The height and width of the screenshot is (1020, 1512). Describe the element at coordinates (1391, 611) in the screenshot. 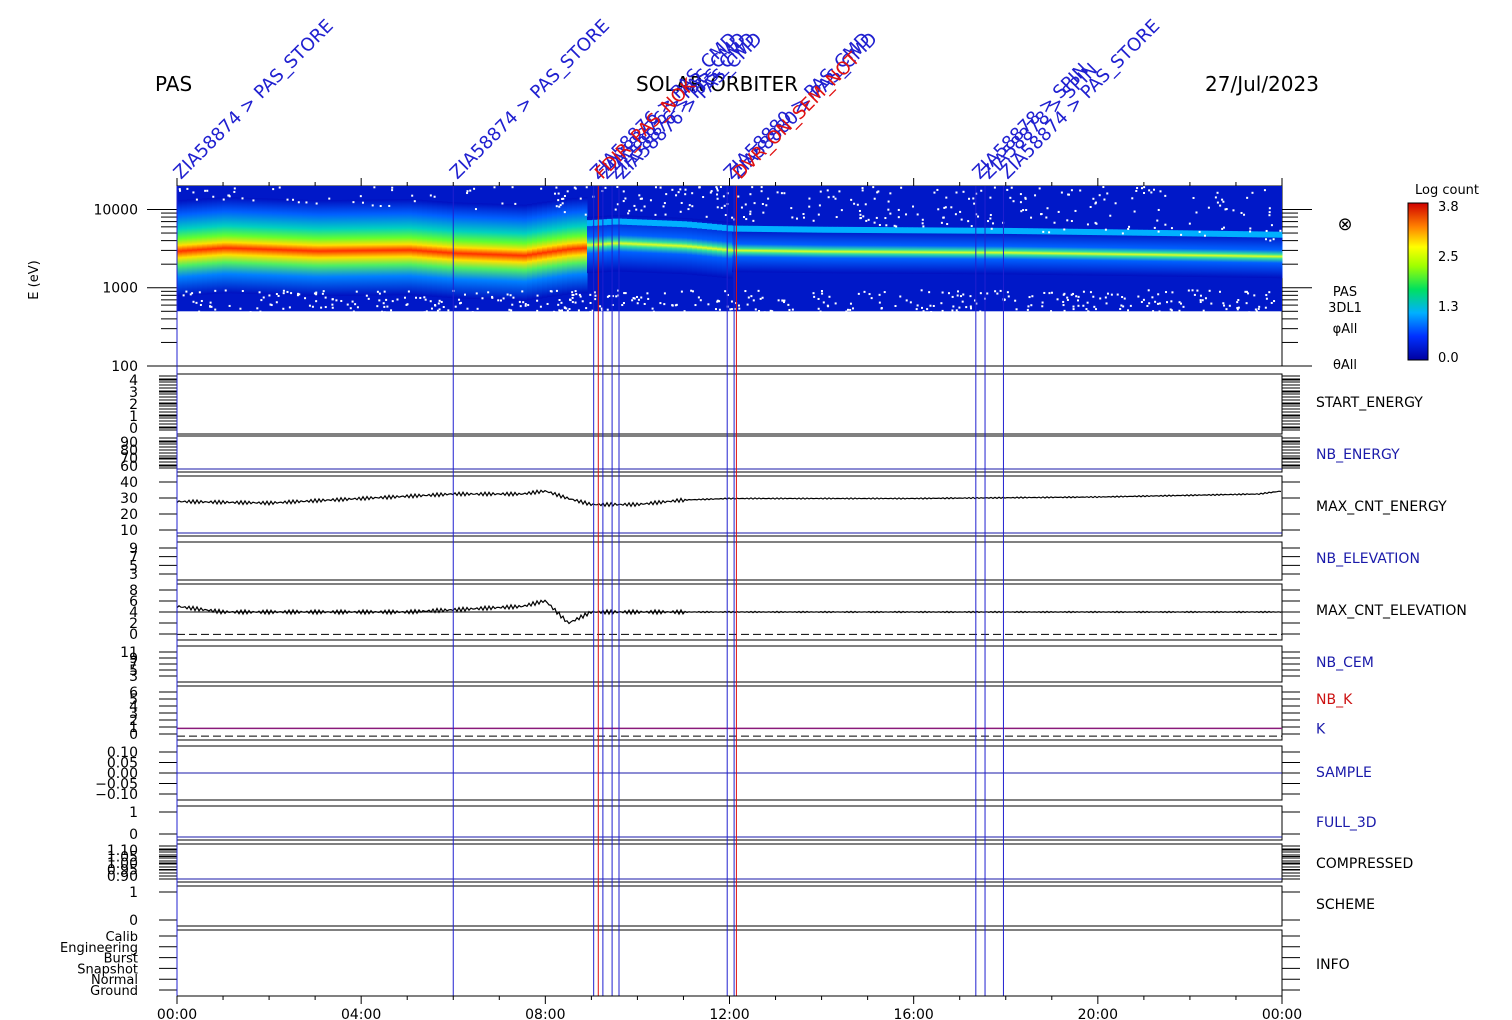

I see `panel-label: MAX_CNT_ELEVATION` at that location.